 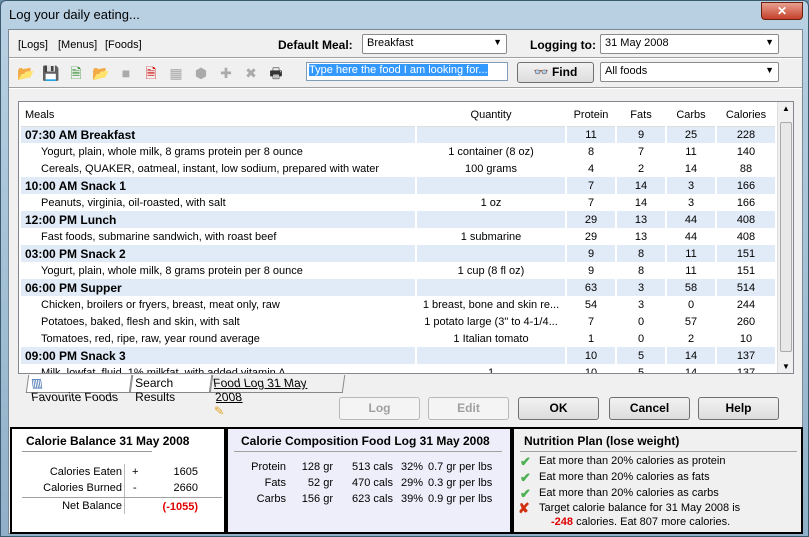 I want to click on default-meal-select: Breakfast ▼, so click(x=434, y=44).